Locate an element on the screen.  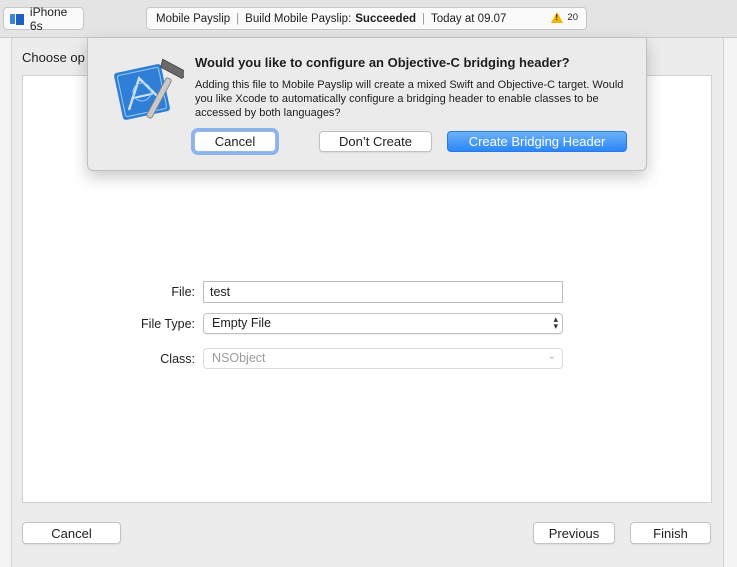
file-name-row: File: test is located at coordinates (293, 292).